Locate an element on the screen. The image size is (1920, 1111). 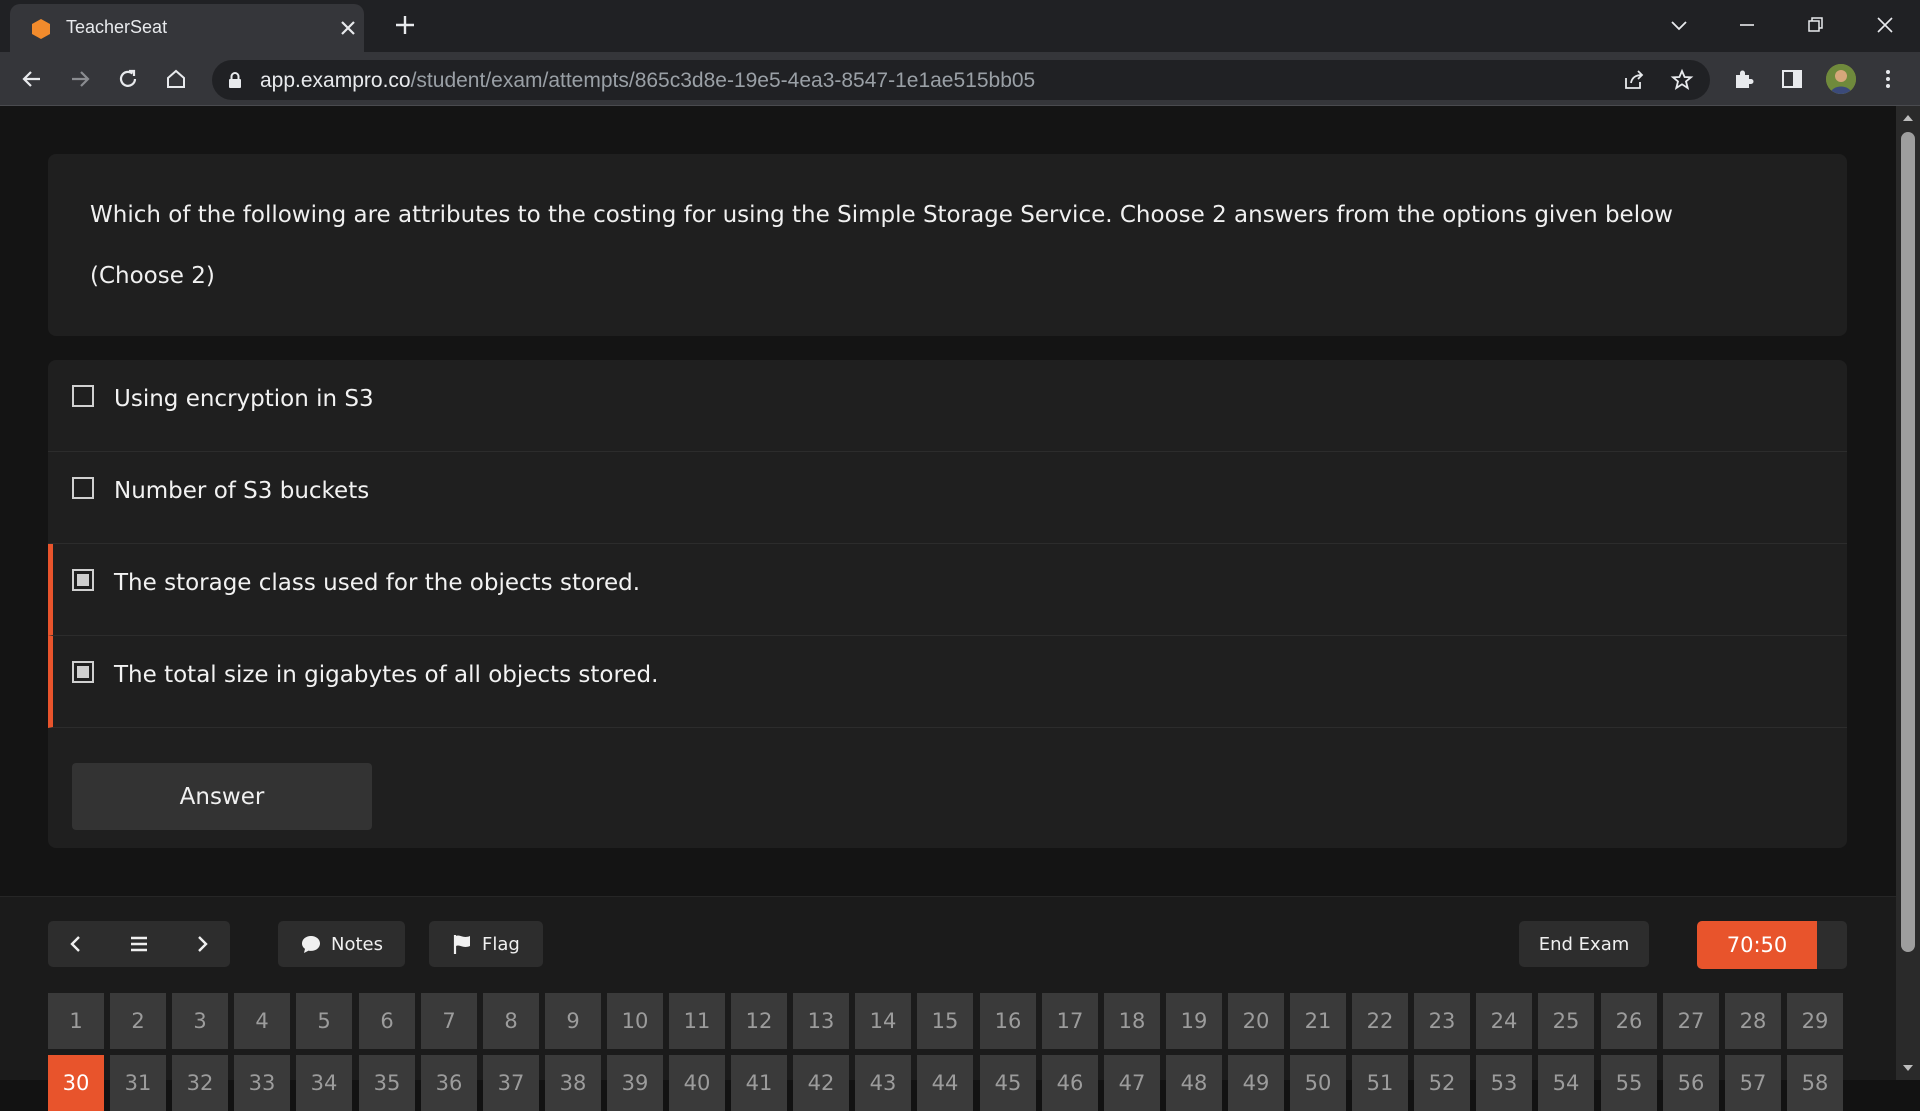
question-number-cell: 24 is located at coordinates (1504, 1021).